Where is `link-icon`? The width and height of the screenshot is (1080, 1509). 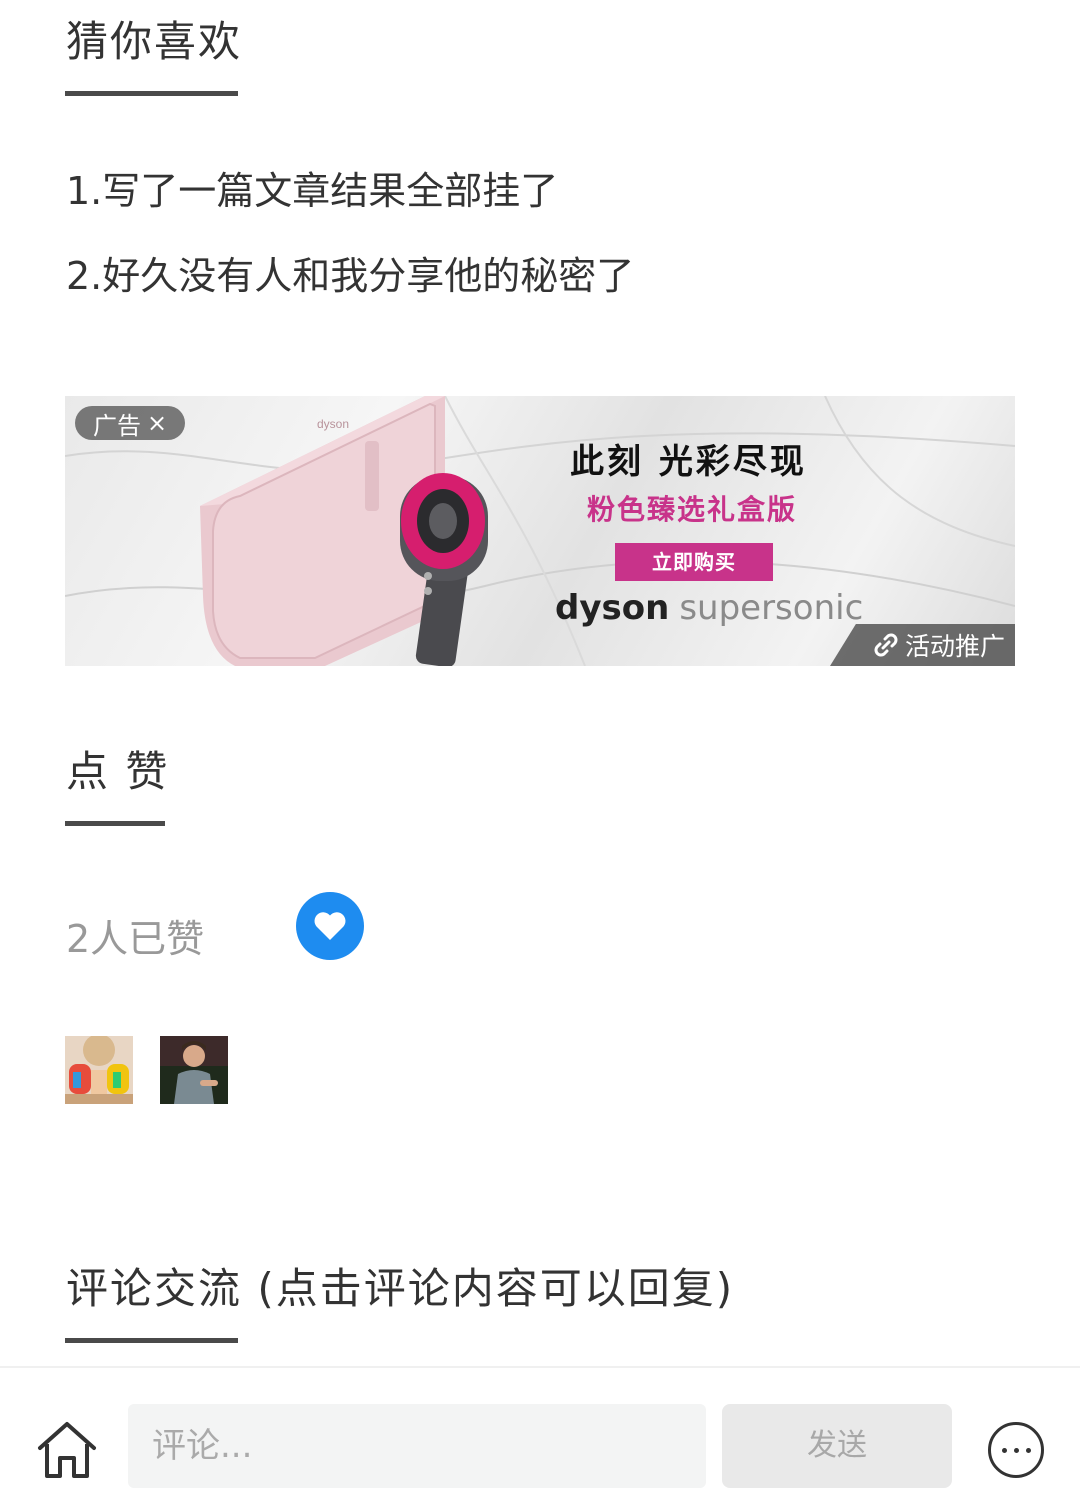
link-icon is located at coordinates (886, 645).